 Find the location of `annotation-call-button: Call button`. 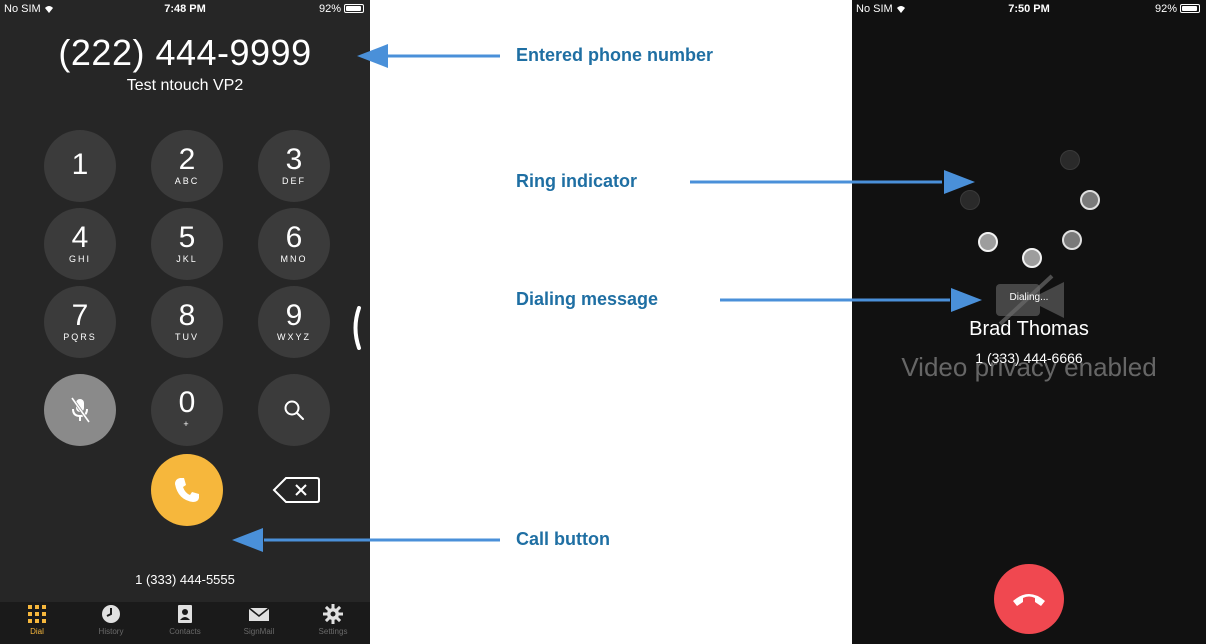

annotation-call-button: Call button is located at coordinates (563, 539).